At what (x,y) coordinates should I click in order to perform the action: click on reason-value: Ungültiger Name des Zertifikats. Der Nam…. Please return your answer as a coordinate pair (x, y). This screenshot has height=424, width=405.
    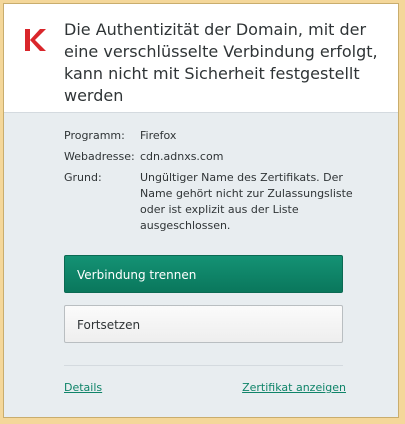
    Looking at the image, I should click on (246, 201).